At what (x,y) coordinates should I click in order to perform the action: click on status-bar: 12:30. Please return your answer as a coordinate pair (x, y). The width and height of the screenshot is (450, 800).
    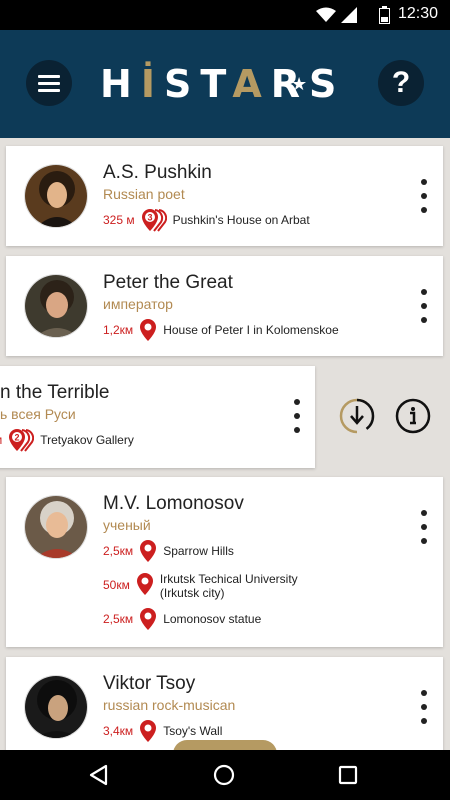
    Looking at the image, I should click on (225, 15).